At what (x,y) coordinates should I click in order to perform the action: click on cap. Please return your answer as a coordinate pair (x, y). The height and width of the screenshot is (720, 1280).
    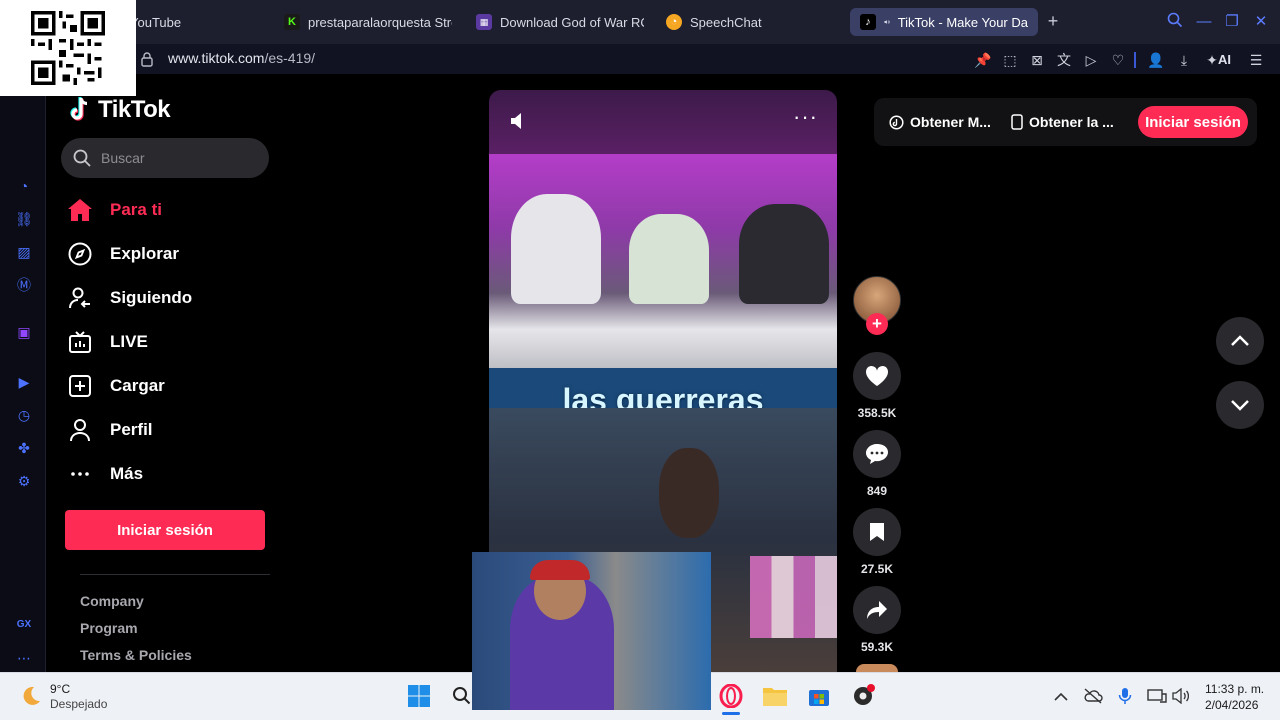
    Looking at the image, I should click on (560, 570).